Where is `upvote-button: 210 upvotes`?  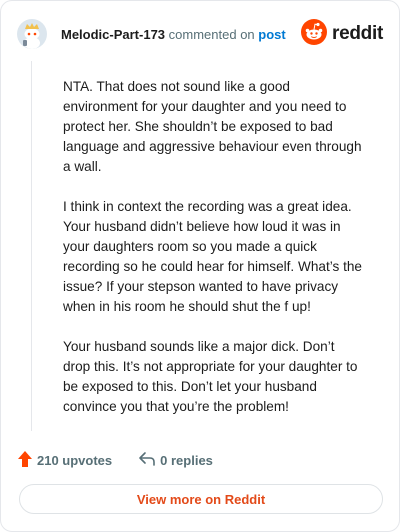 upvote-button: 210 upvotes is located at coordinates (64, 460).